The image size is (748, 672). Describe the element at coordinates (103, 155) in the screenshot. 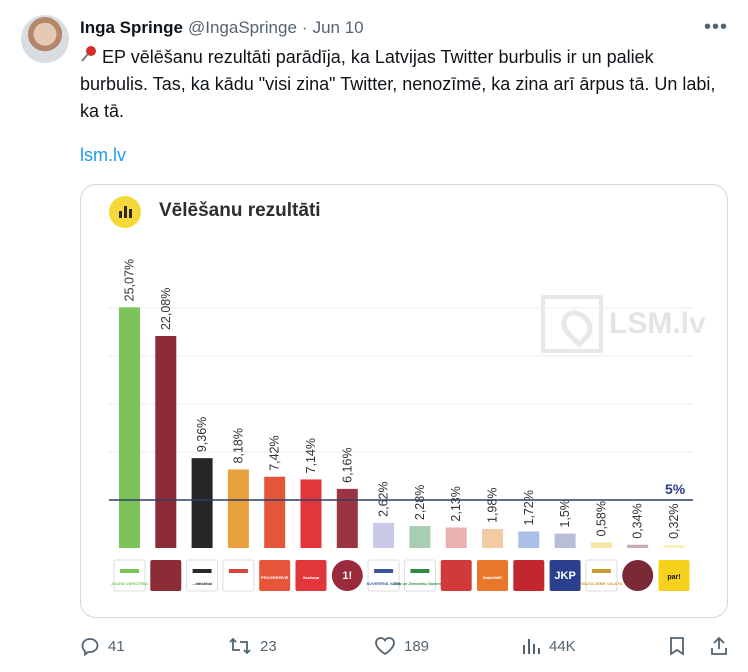

I see `article-link: lsm.lv` at that location.